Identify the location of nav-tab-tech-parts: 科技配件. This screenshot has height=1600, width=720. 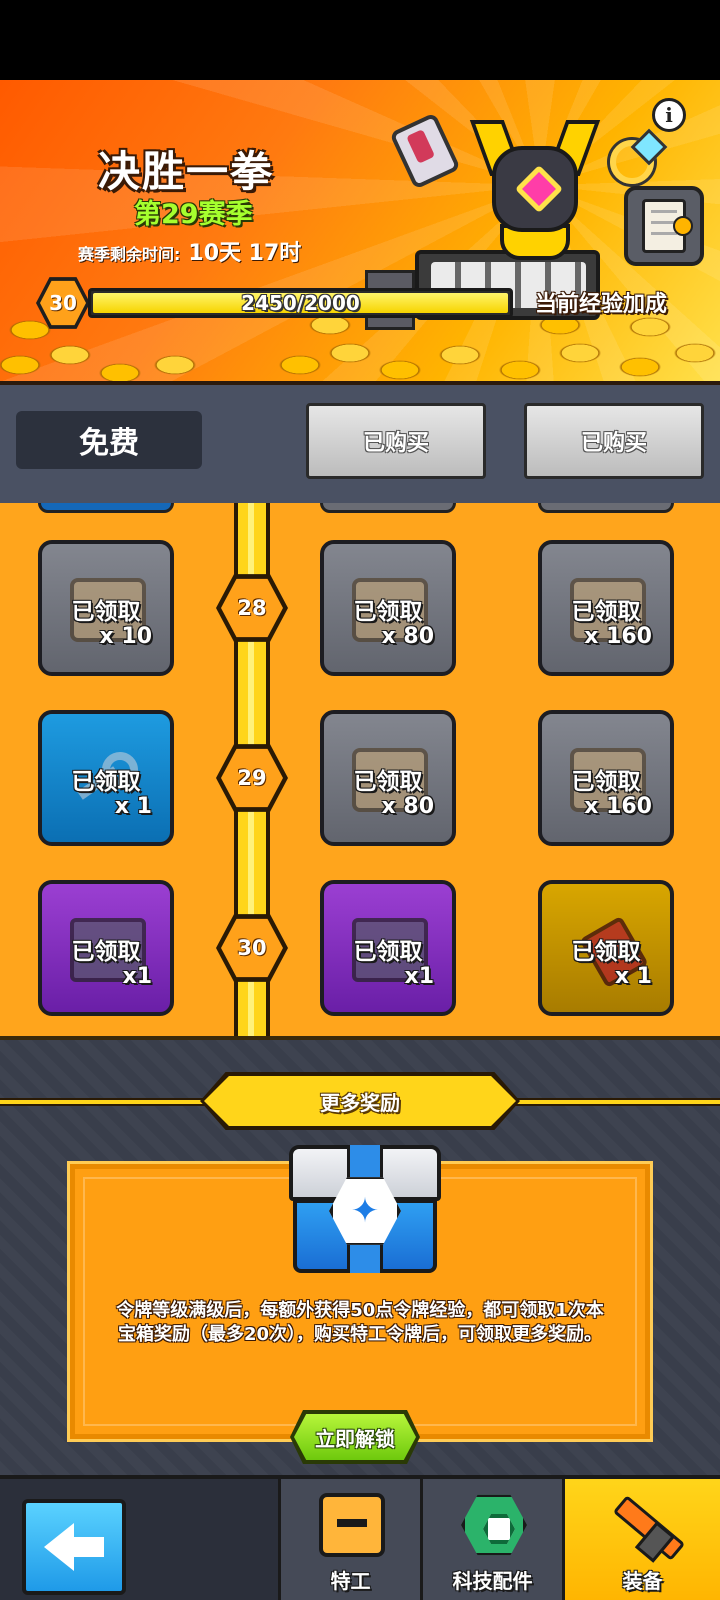
(491, 1539).